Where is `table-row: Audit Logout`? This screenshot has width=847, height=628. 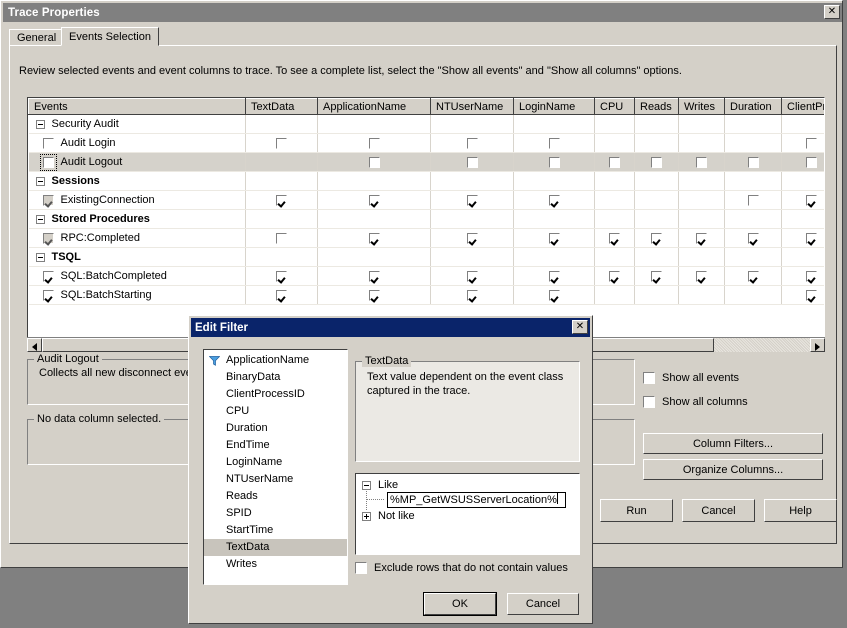
table-row: Audit Logout is located at coordinates (426, 162).